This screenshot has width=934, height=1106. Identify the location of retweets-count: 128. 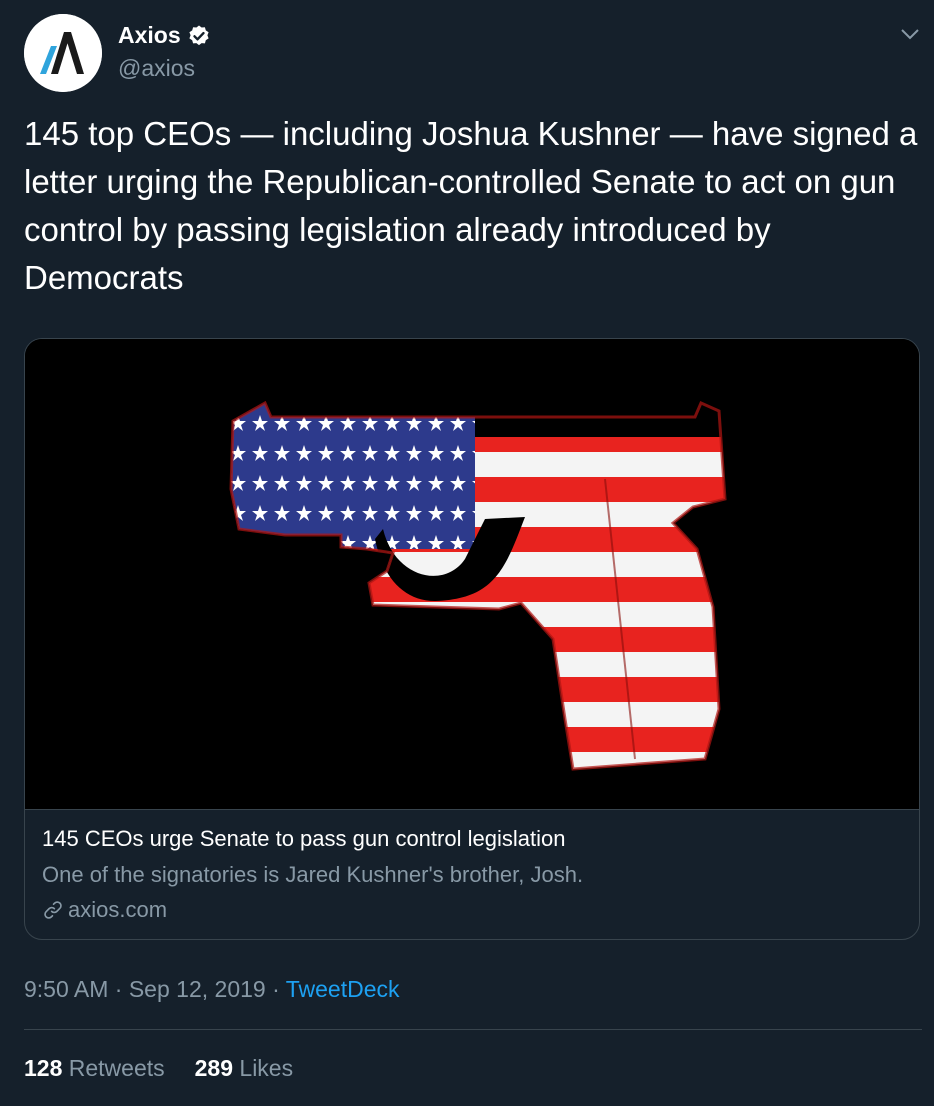
(43, 1068).